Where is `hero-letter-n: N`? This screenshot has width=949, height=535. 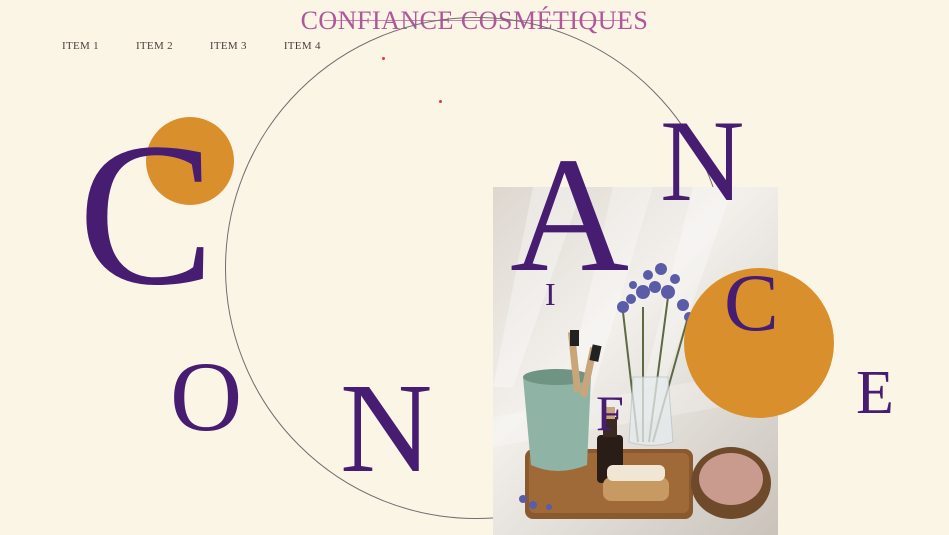
hero-letter-n: N is located at coordinates (386, 428).